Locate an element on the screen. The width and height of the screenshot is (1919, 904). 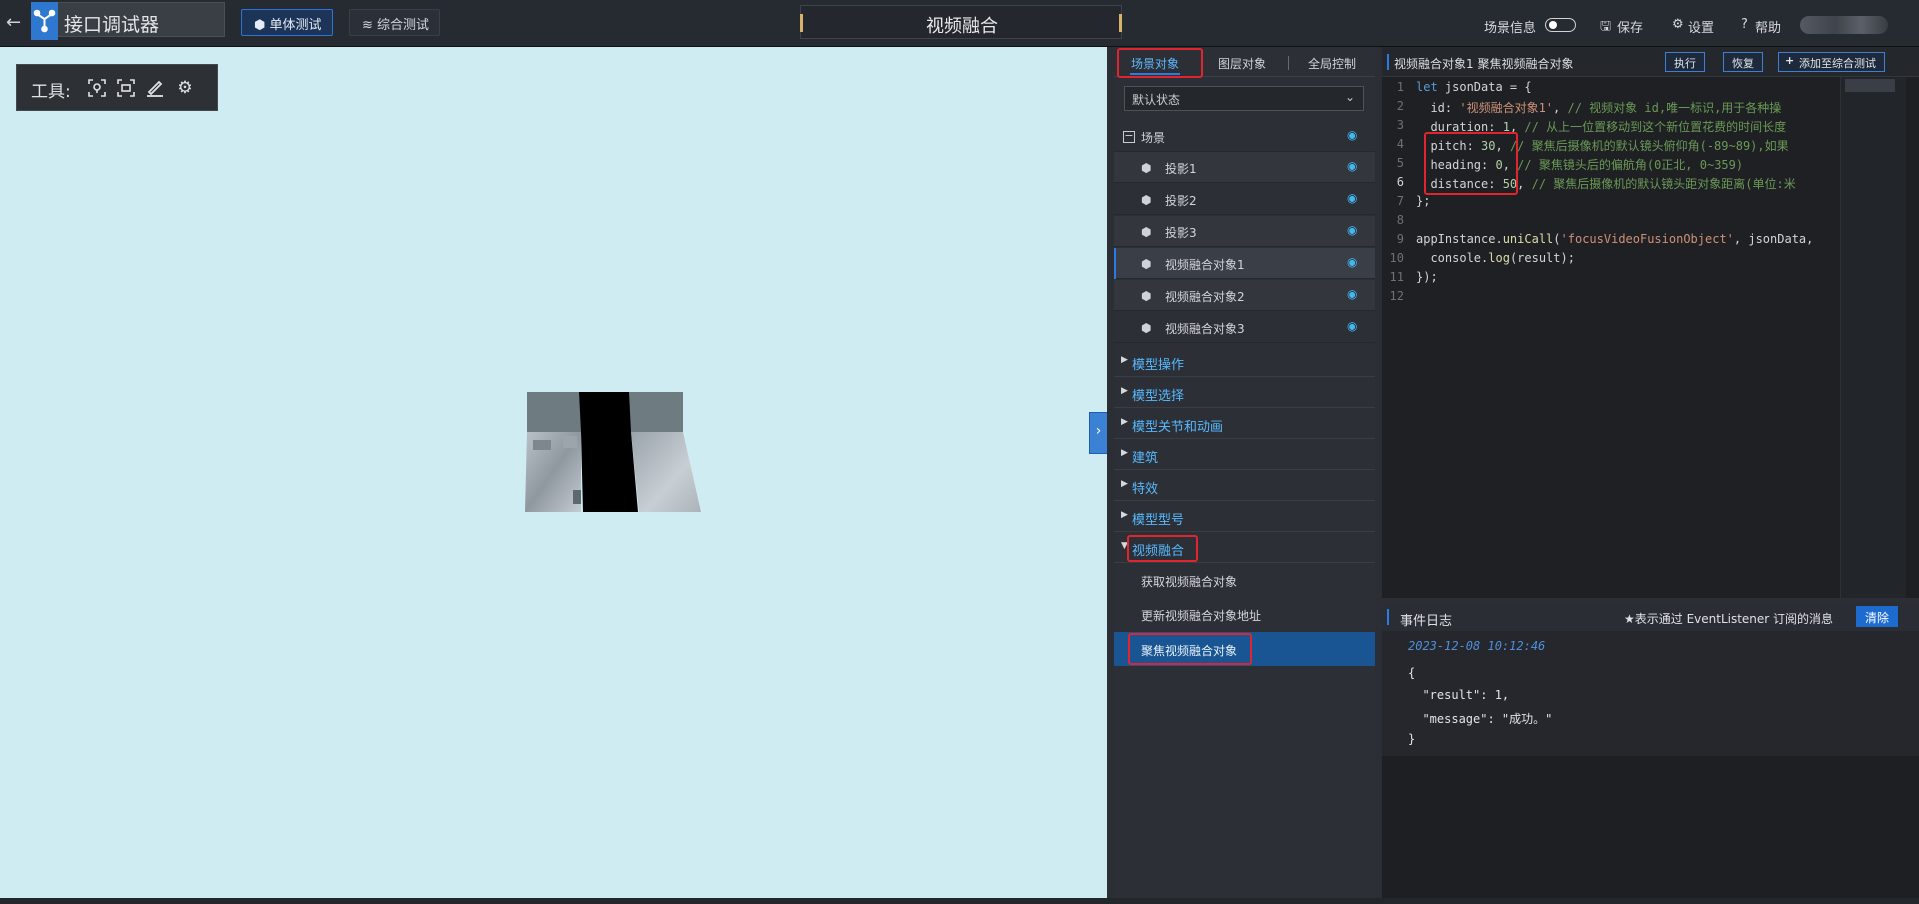
log-line: { is located at coordinates (1412, 673).